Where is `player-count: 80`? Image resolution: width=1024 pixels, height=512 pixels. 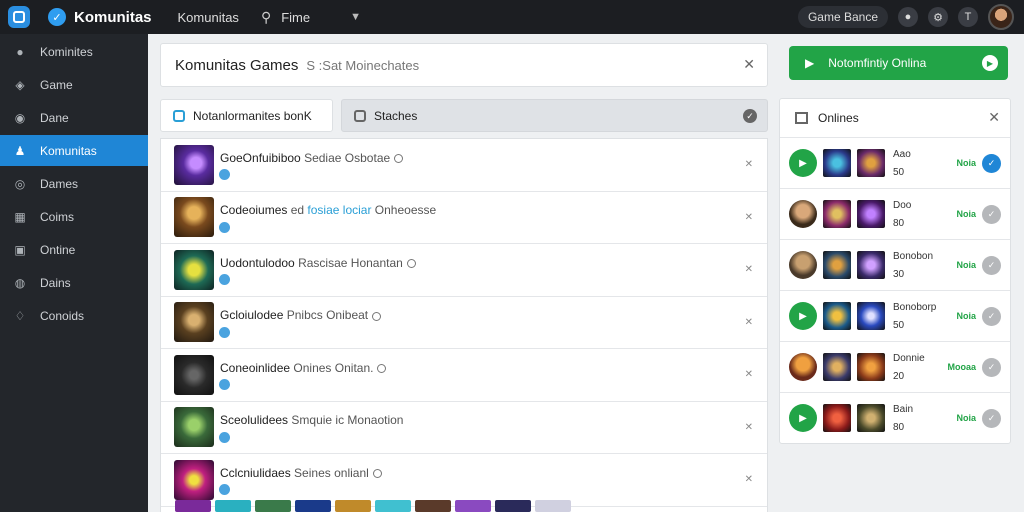 player-count: 80 is located at coordinates (899, 223).